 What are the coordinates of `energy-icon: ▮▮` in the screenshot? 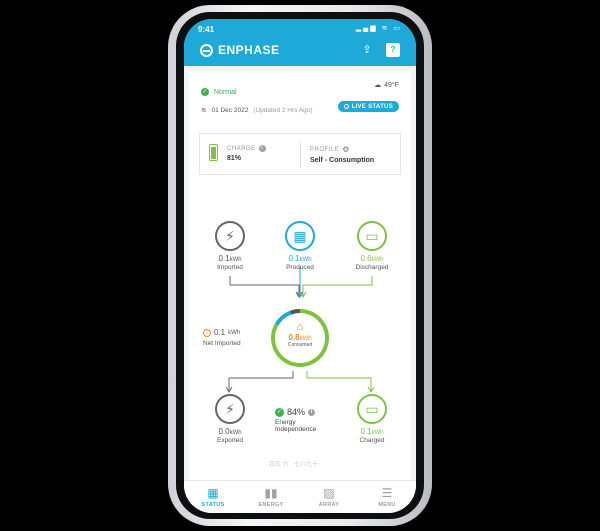 It's located at (271, 493).